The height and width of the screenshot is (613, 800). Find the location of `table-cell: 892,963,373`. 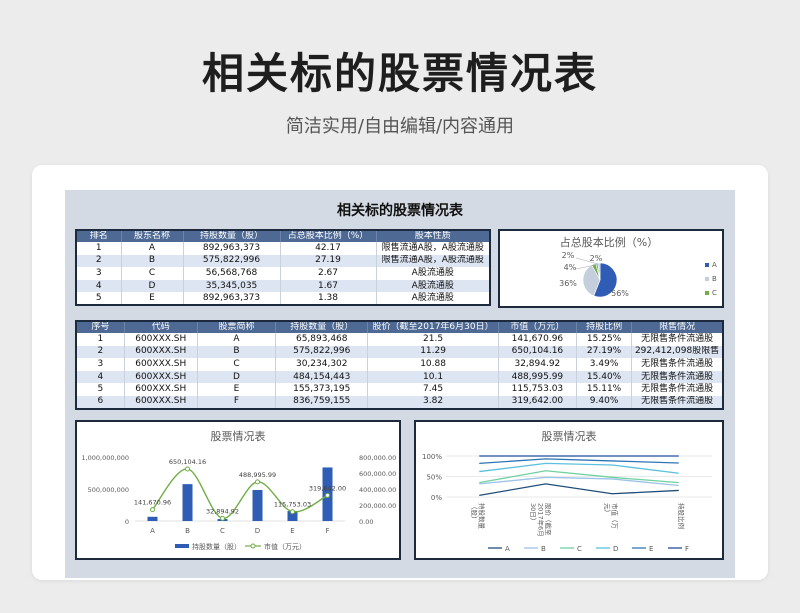

table-cell: 892,963,373 is located at coordinates (232, 248).